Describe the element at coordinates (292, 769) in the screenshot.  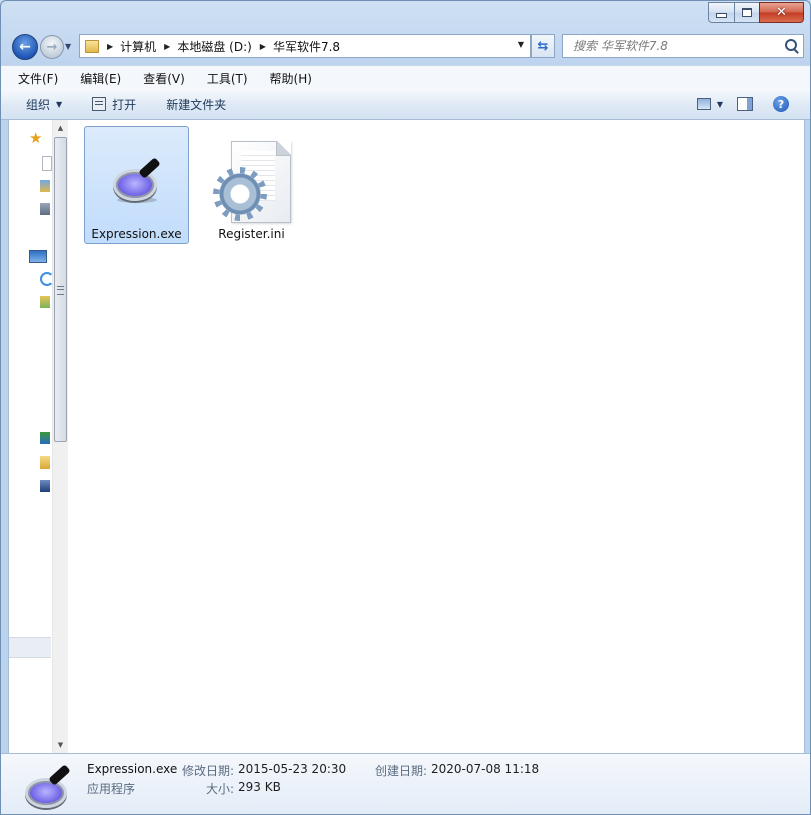
I see `details-modified-value: 2015-05-23 20:30` at that location.